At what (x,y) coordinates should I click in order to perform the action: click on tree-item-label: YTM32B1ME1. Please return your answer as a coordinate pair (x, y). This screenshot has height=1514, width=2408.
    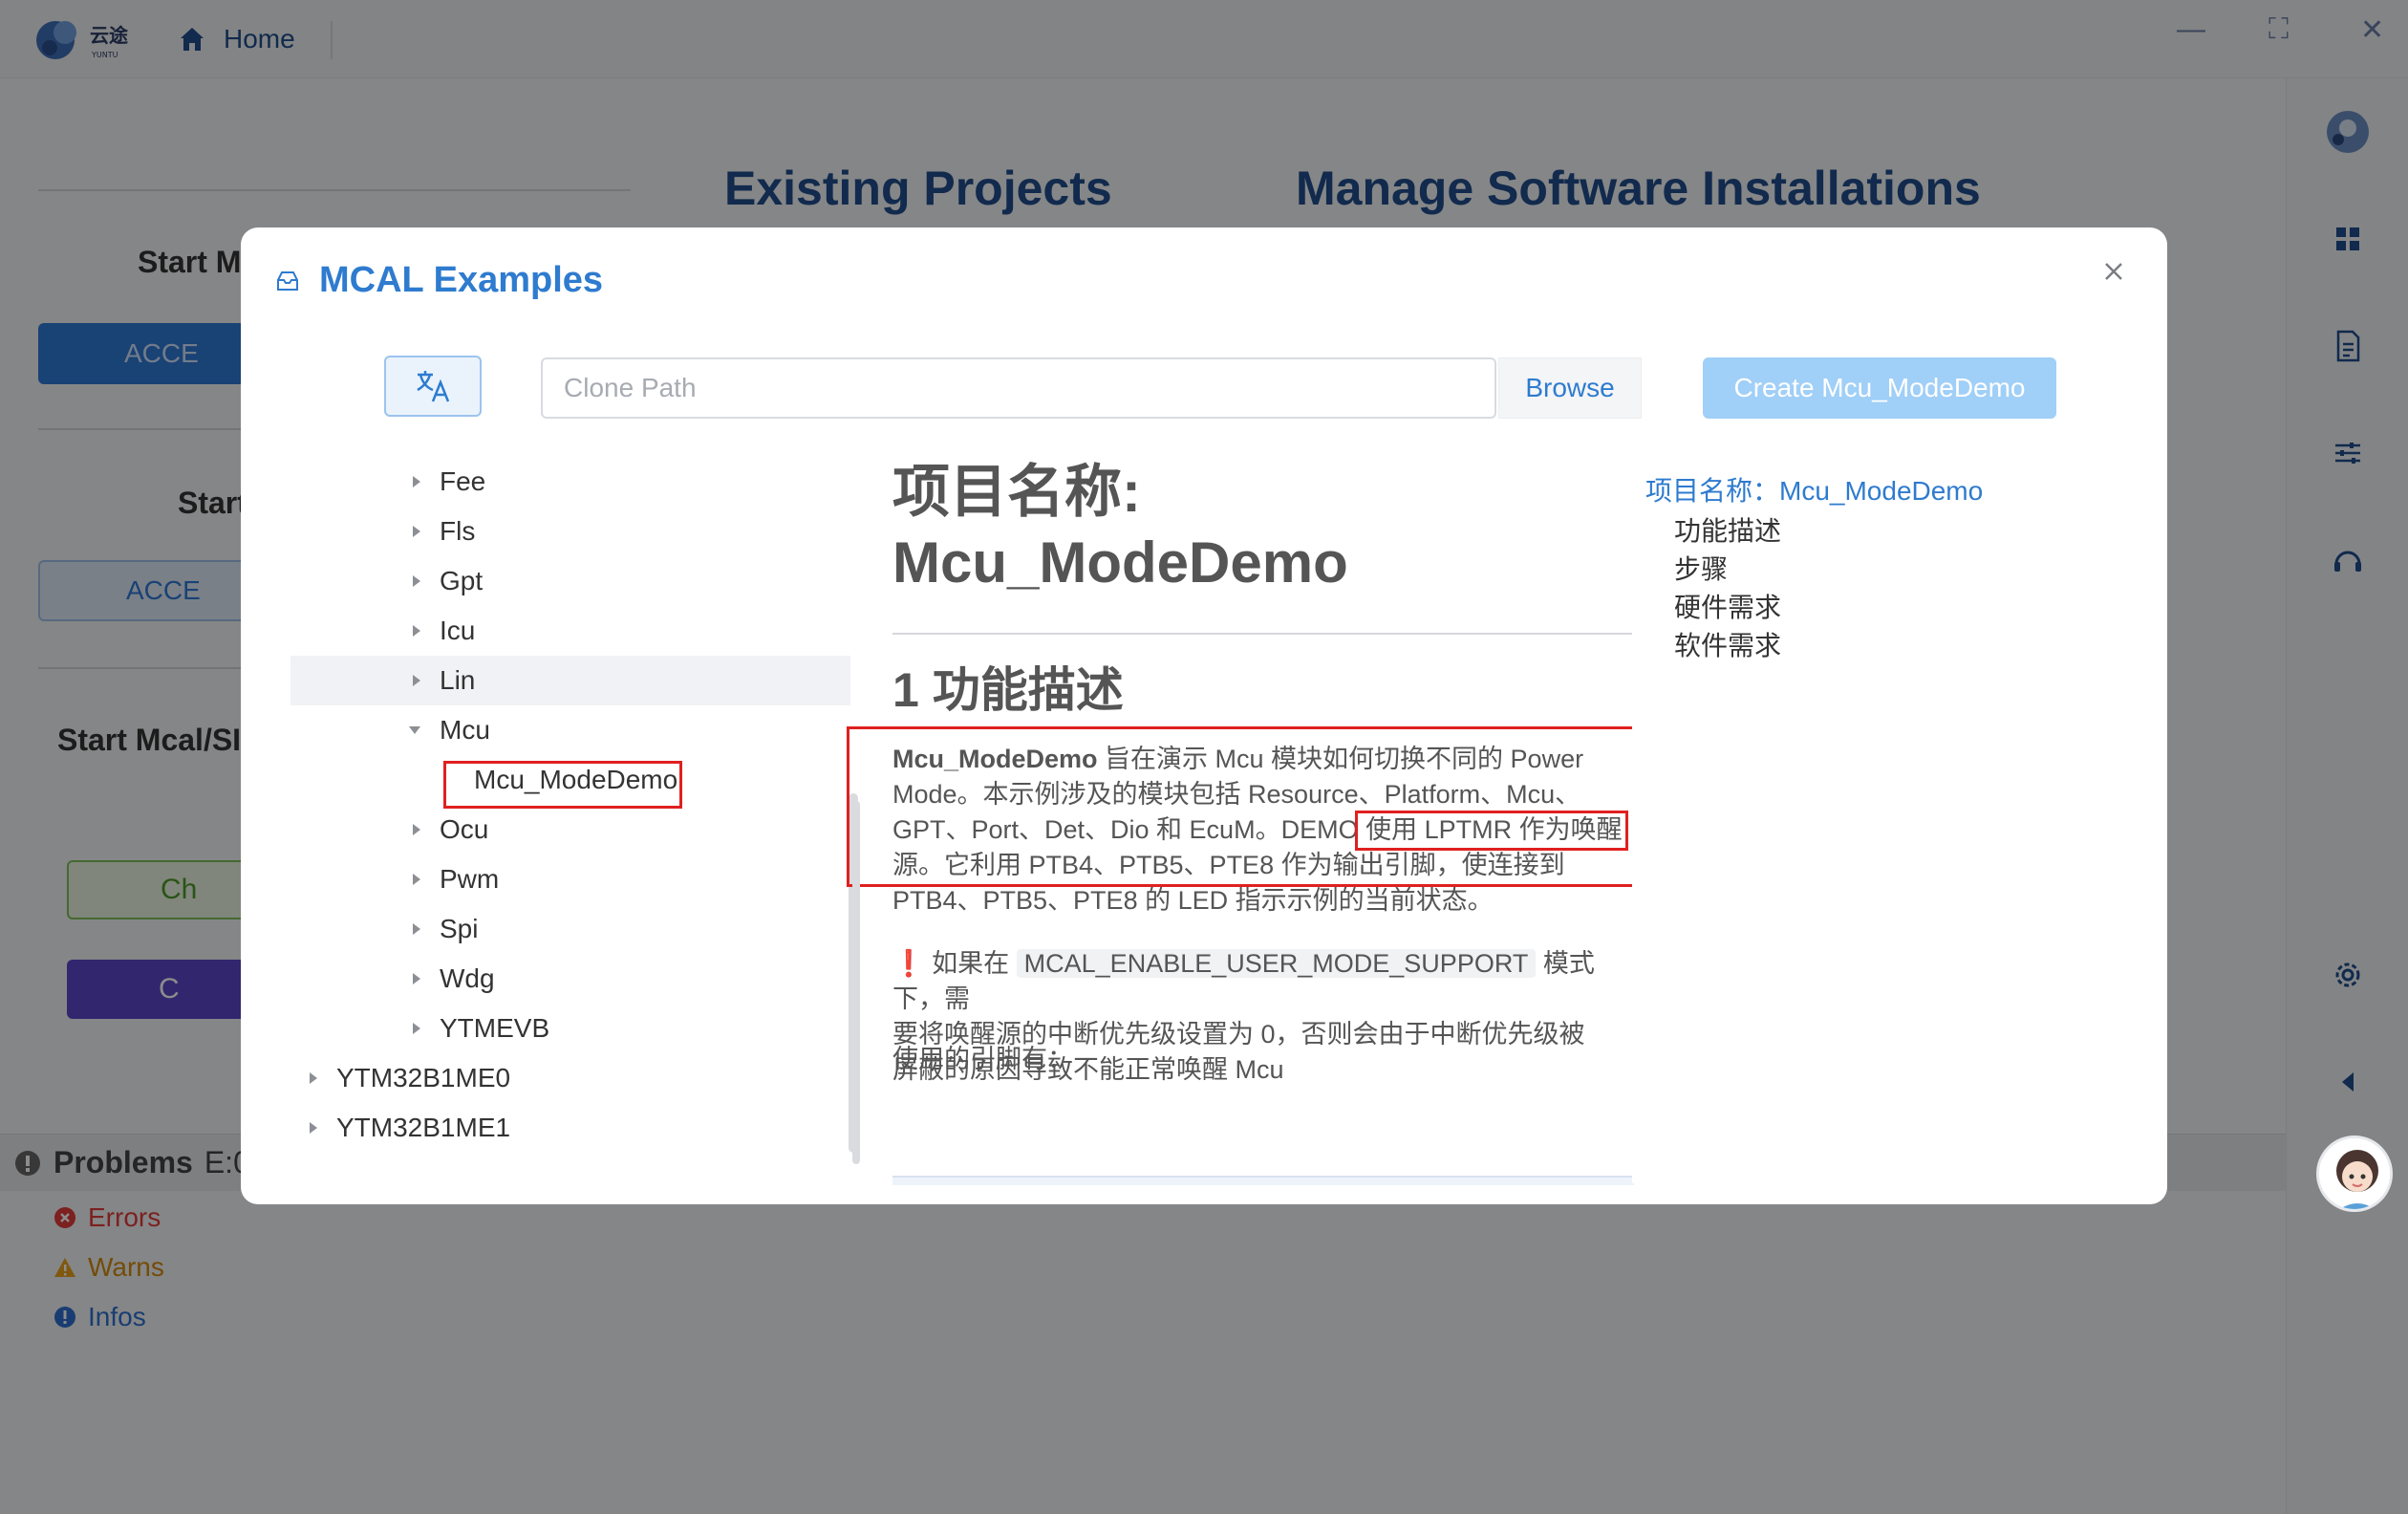
    Looking at the image, I should click on (424, 1127).